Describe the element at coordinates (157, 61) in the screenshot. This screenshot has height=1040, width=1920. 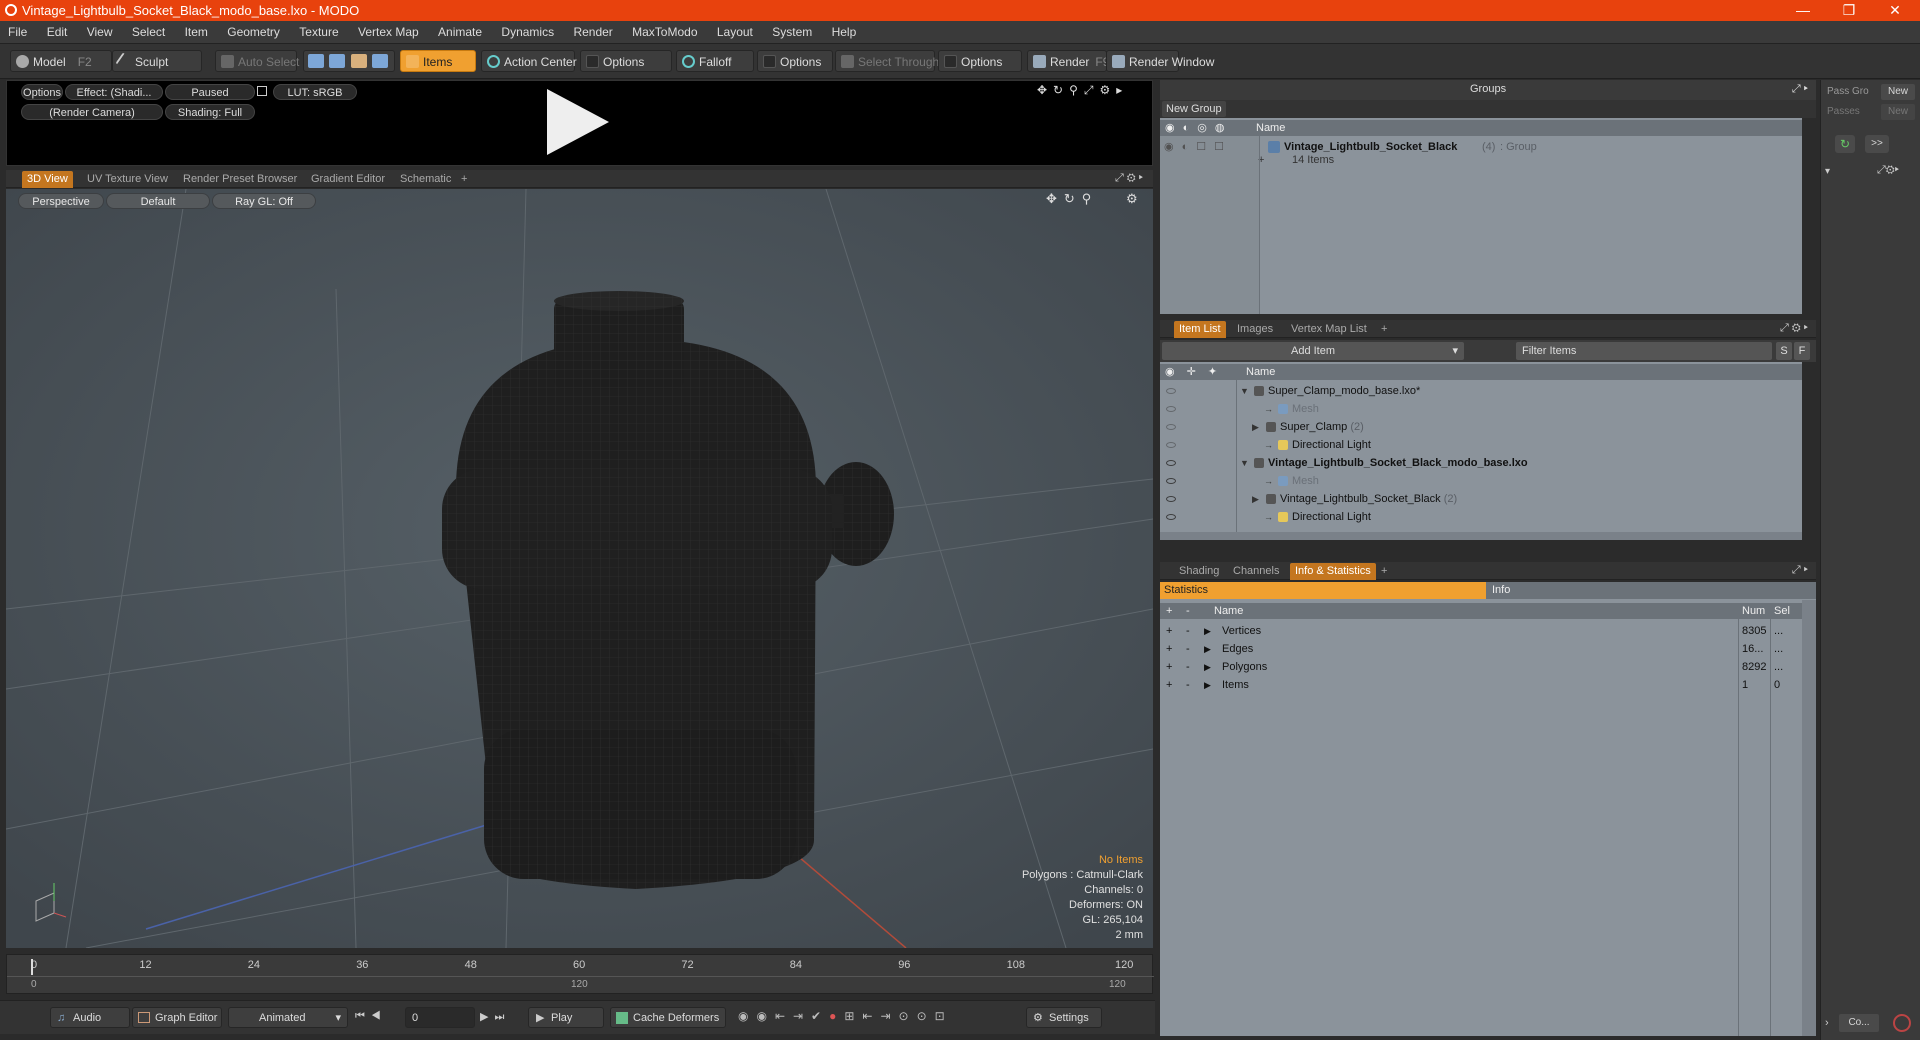
I see `sculpt-mode-button: Sculpt` at that location.